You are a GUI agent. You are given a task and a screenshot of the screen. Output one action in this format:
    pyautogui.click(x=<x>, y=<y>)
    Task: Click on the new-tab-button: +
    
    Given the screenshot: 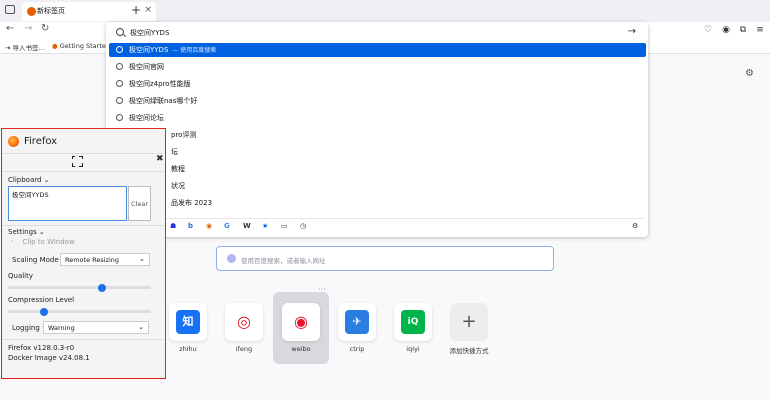 What is the action you would take?
    pyautogui.click(x=136, y=10)
    